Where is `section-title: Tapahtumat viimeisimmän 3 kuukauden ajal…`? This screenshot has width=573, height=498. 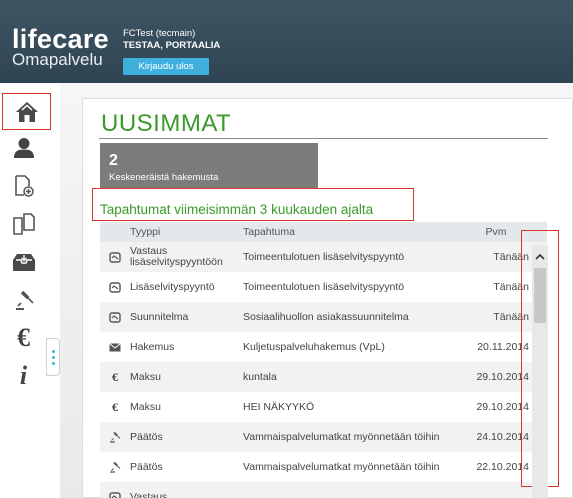
section-title: Tapahtumat viimeisimmän 3 kuukauden ajal… is located at coordinates (253, 204).